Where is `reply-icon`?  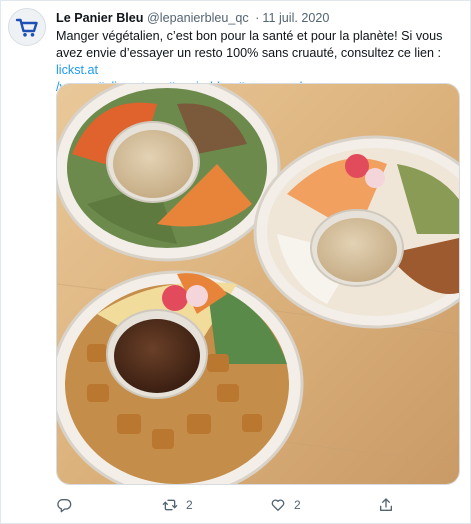
reply-icon is located at coordinates (64, 506).